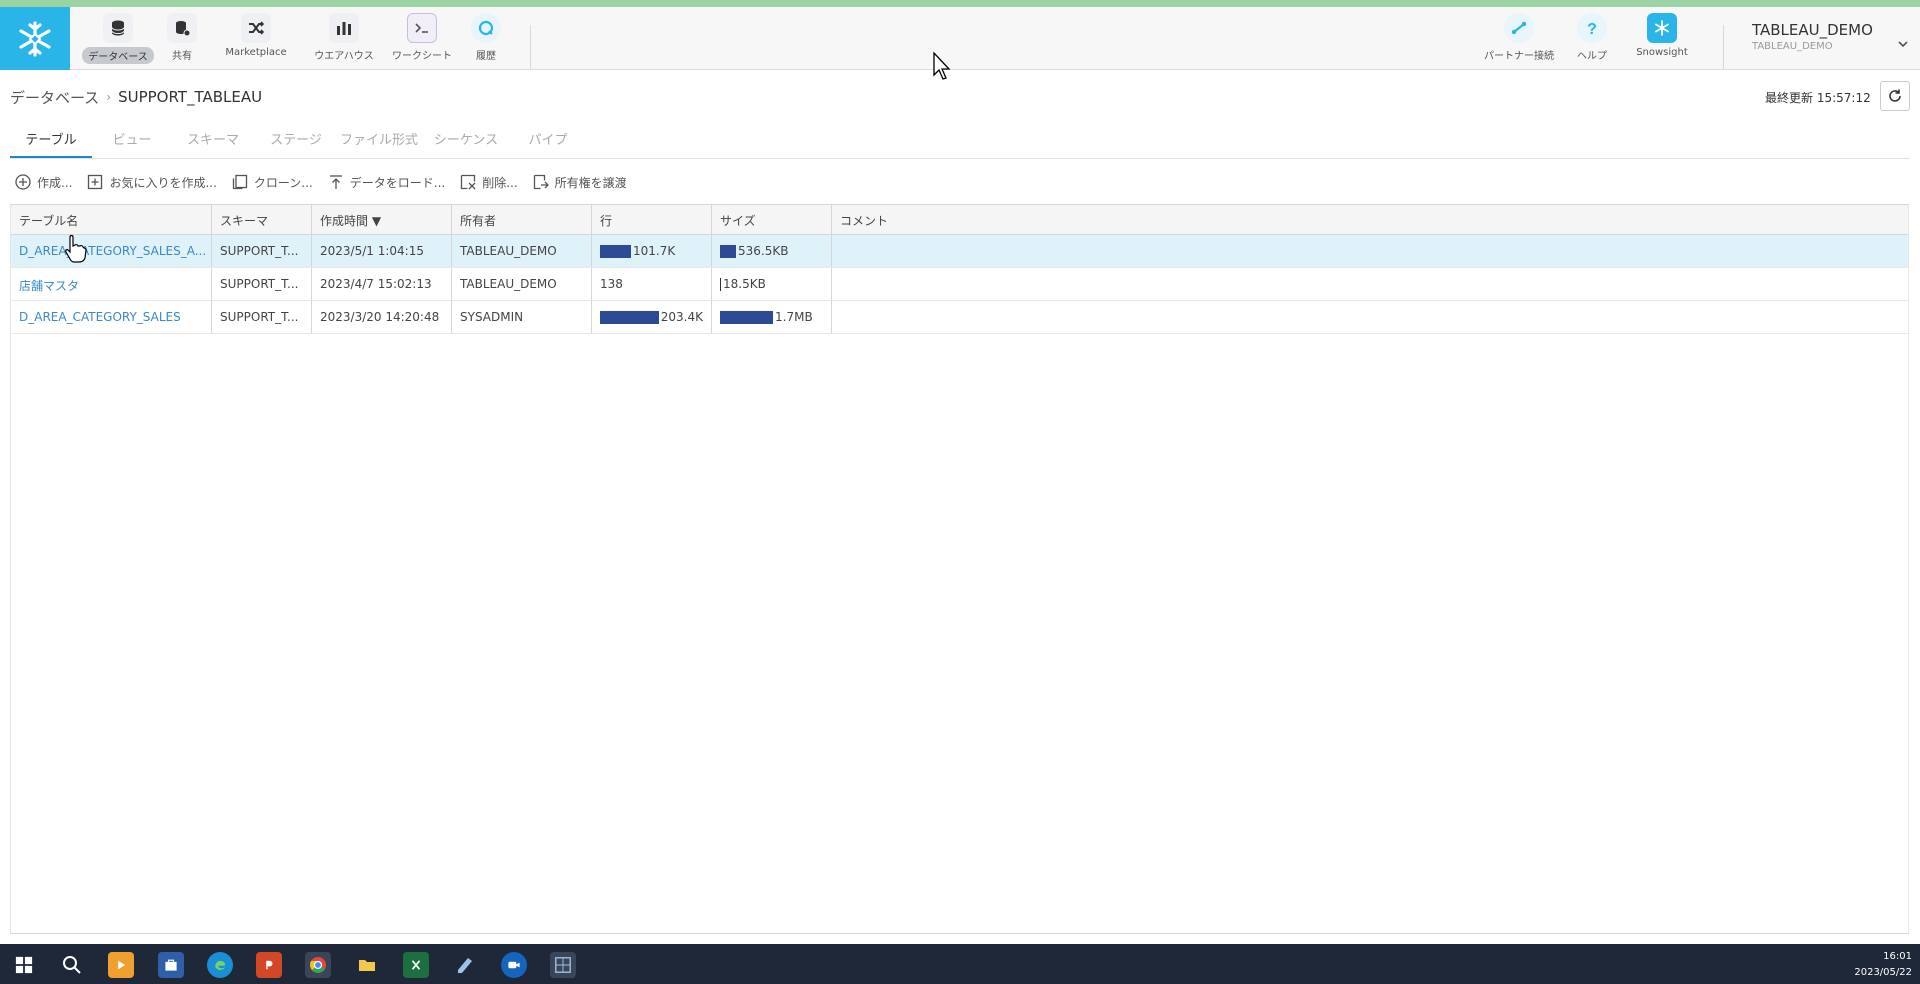  What do you see at coordinates (416, 965) in the screenshot?
I see `excel-icon` at bounding box center [416, 965].